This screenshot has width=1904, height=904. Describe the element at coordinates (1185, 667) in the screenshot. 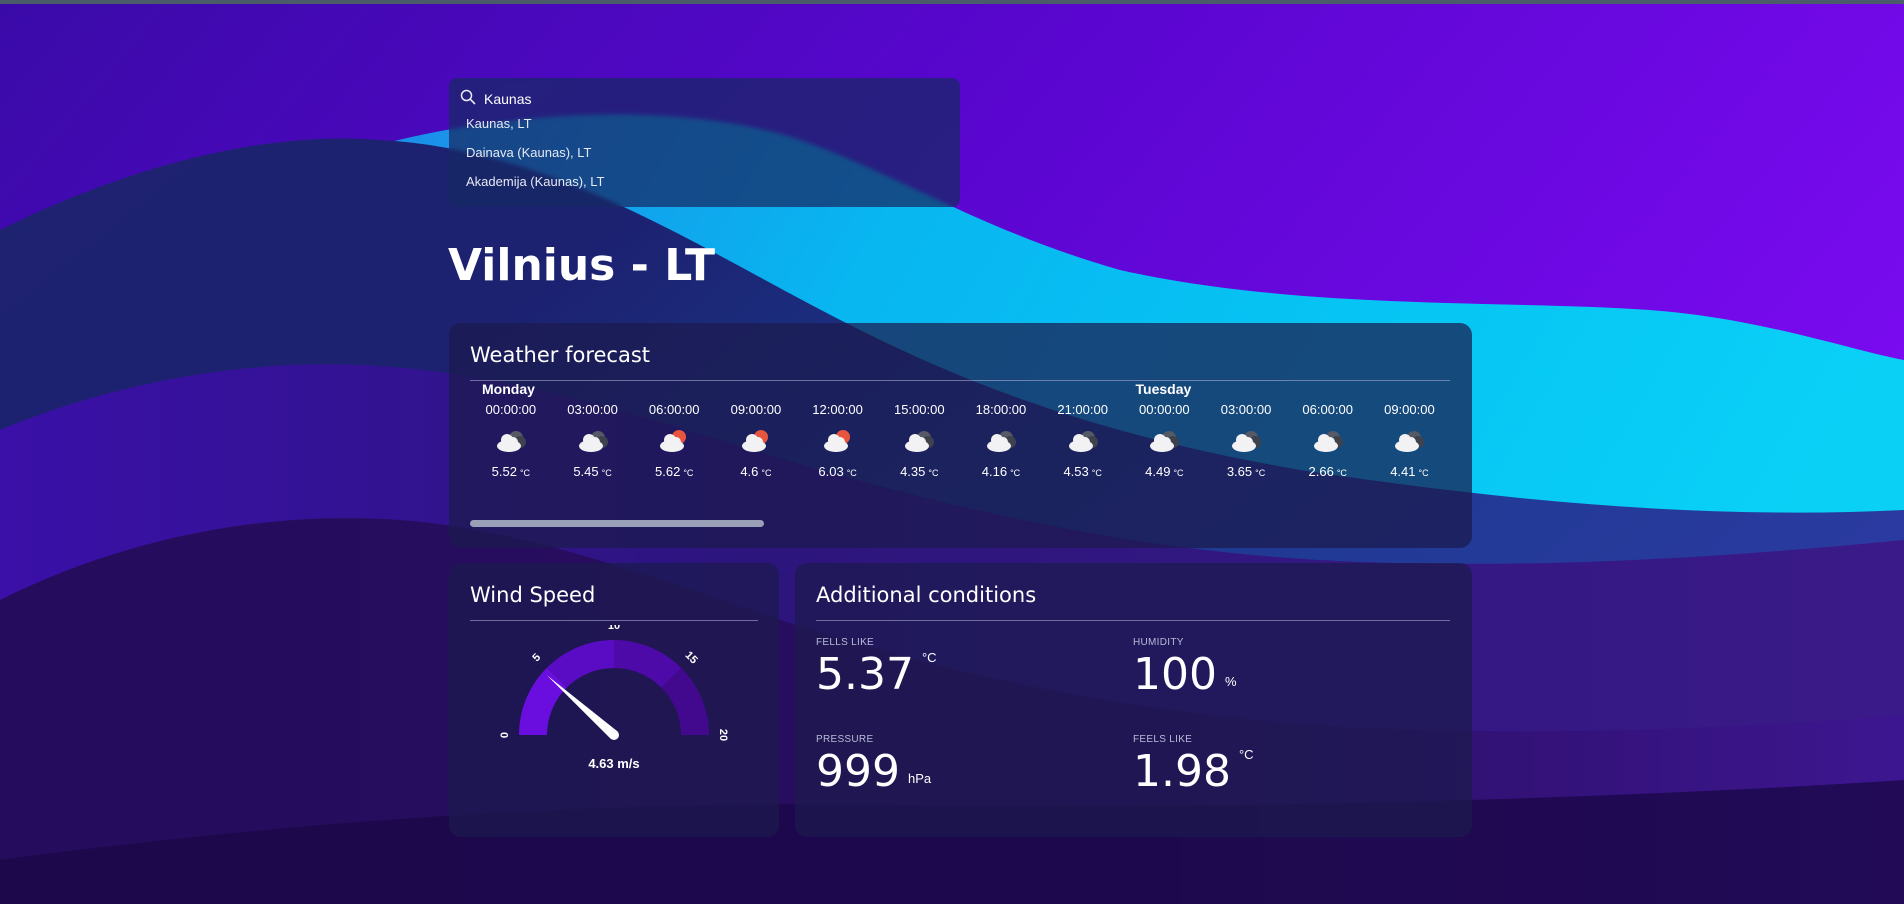

I see `condition-humidity: HUMIDITY 100%` at that location.